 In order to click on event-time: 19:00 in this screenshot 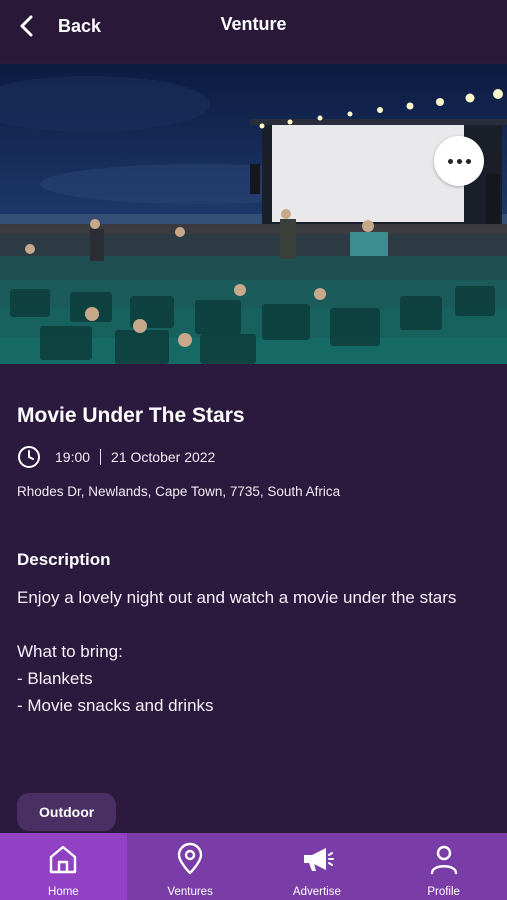, I will do `click(73, 457)`.